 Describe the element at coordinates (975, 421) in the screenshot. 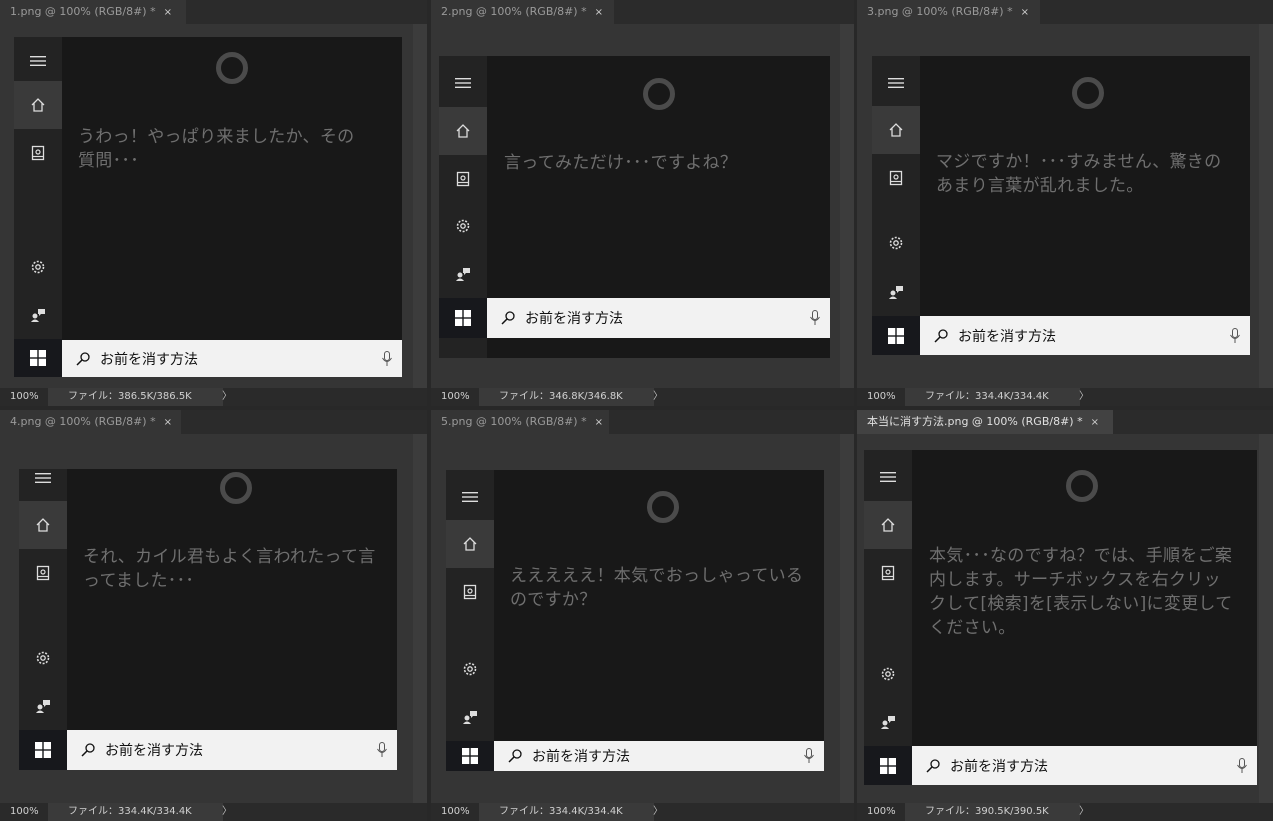

I see `tab-label: 本当に消す方法.png @ 100% (RGB/8#) *` at that location.